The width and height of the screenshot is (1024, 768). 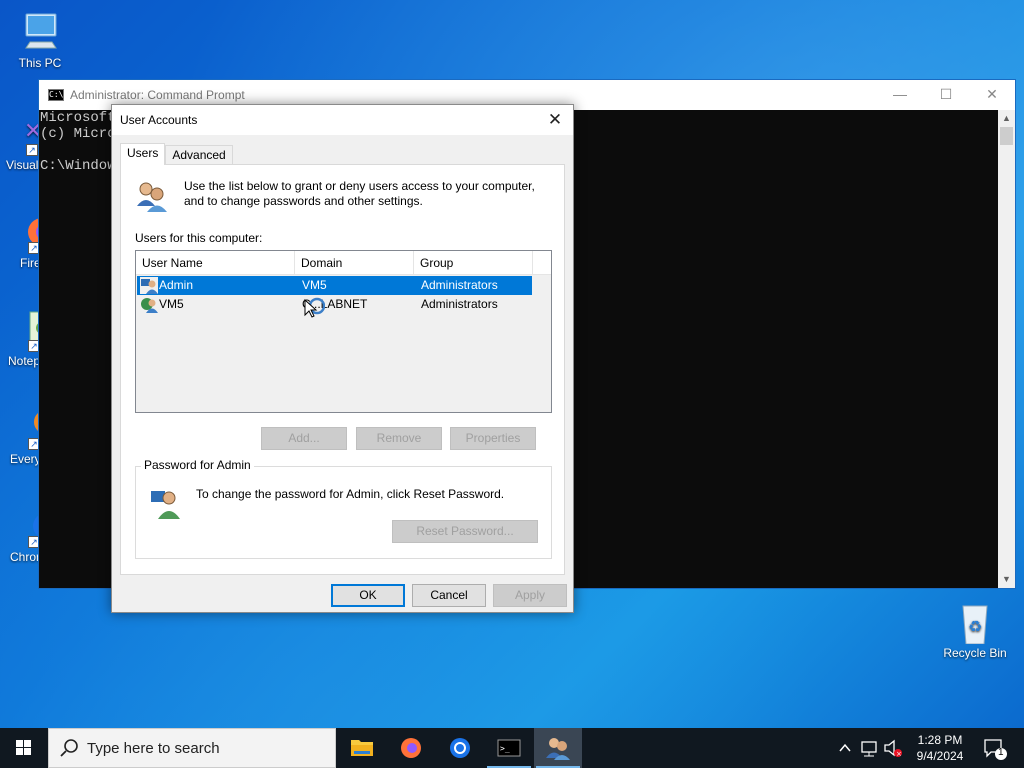 I want to click on table-row: Admin VM5 Administrators, so click(x=334, y=285).